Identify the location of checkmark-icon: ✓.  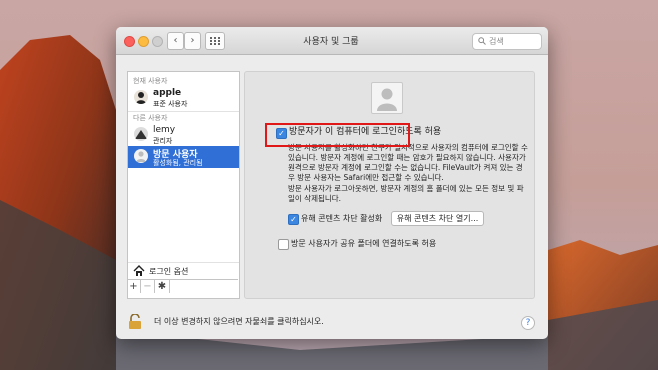
(293, 219).